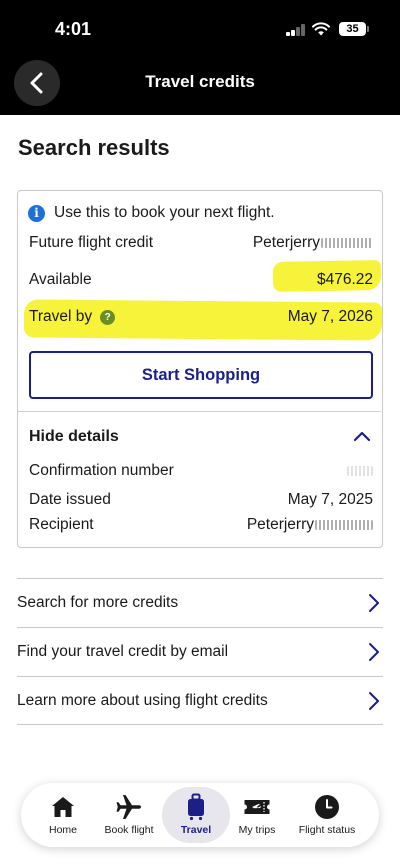 The image size is (400, 867). What do you see at coordinates (201, 375) in the screenshot?
I see `start-shopping-button: Start Shopping` at bounding box center [201, 375].